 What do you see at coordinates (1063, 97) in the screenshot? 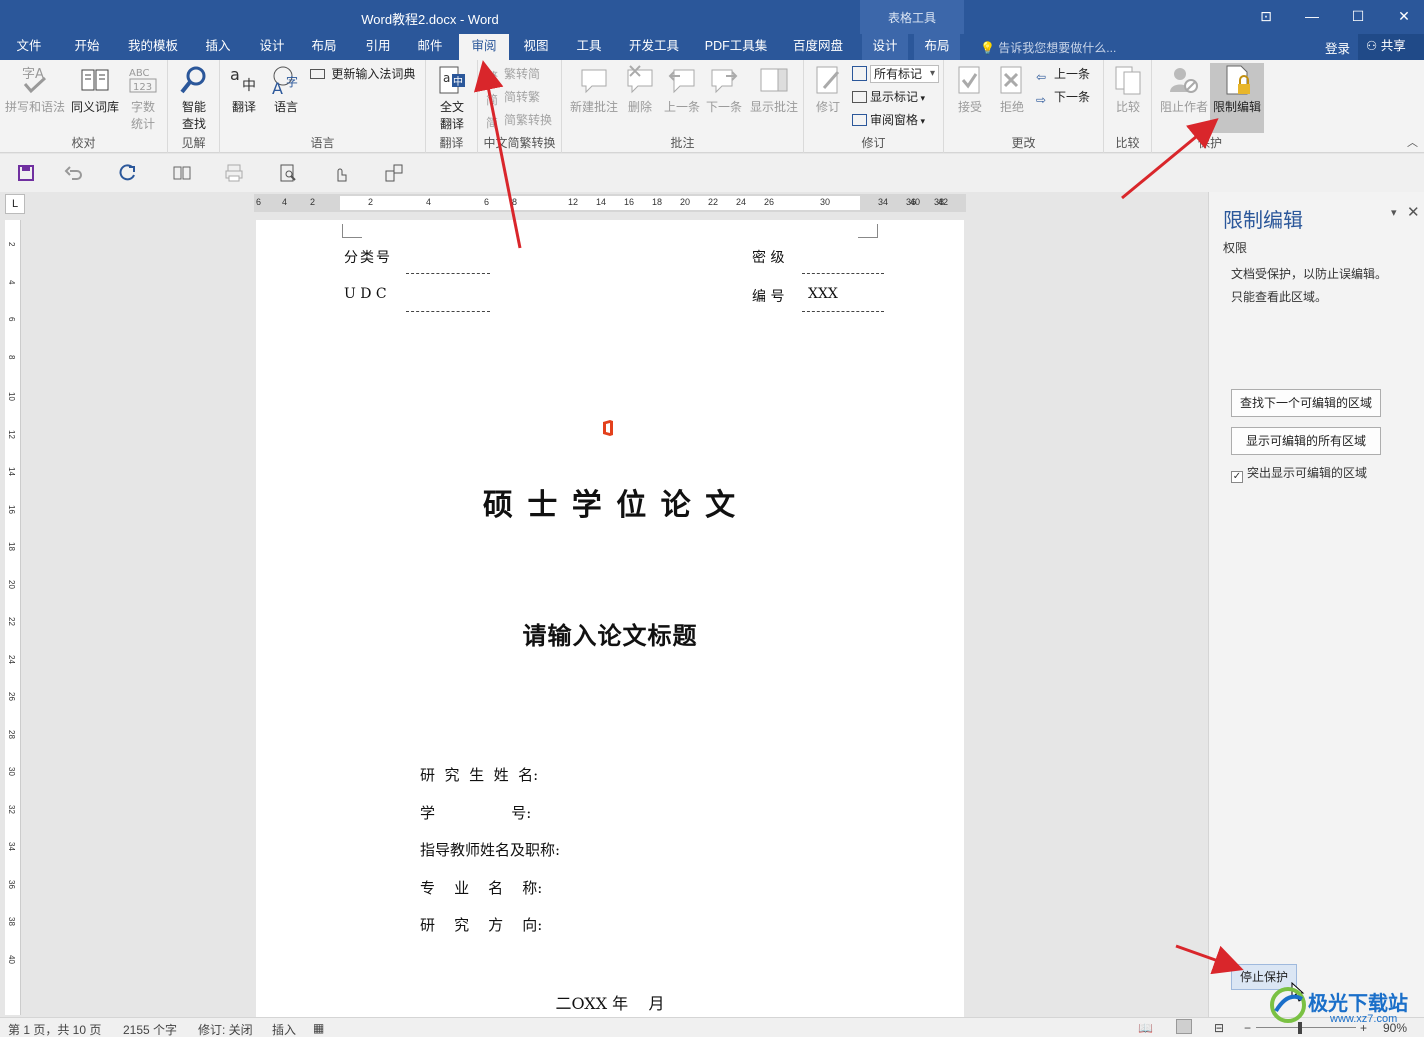
I see `next-change-button: ⇨ 下一条` at bounding box center [1063, 97].